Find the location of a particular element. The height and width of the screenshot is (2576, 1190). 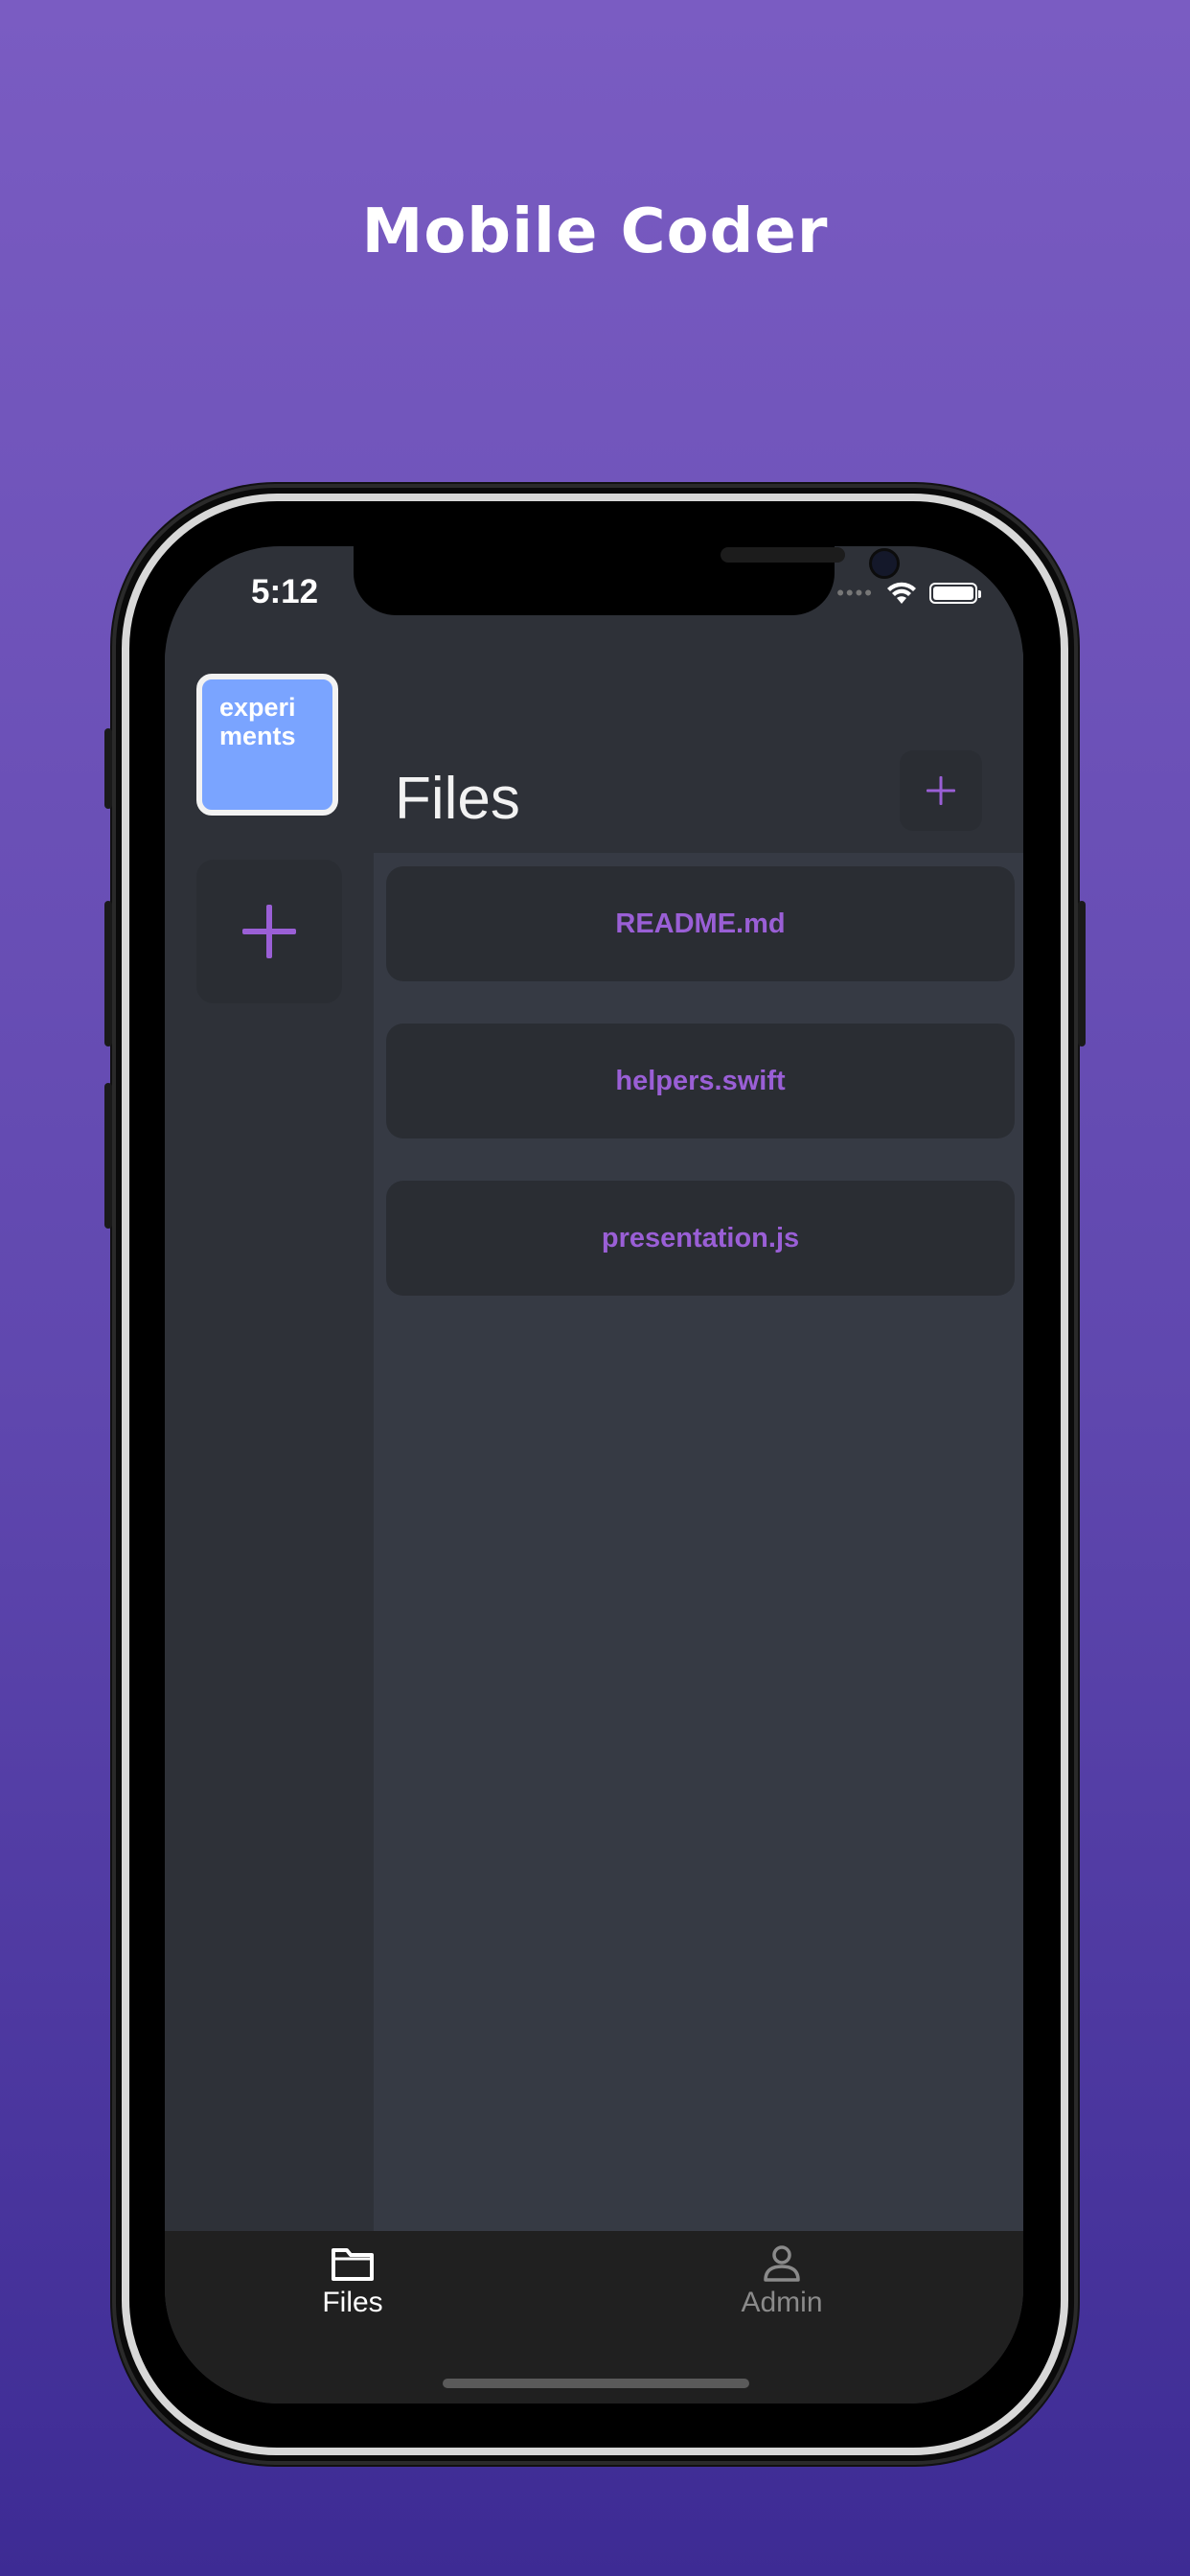

file-name: README.md is located at coordinates (700, 923).